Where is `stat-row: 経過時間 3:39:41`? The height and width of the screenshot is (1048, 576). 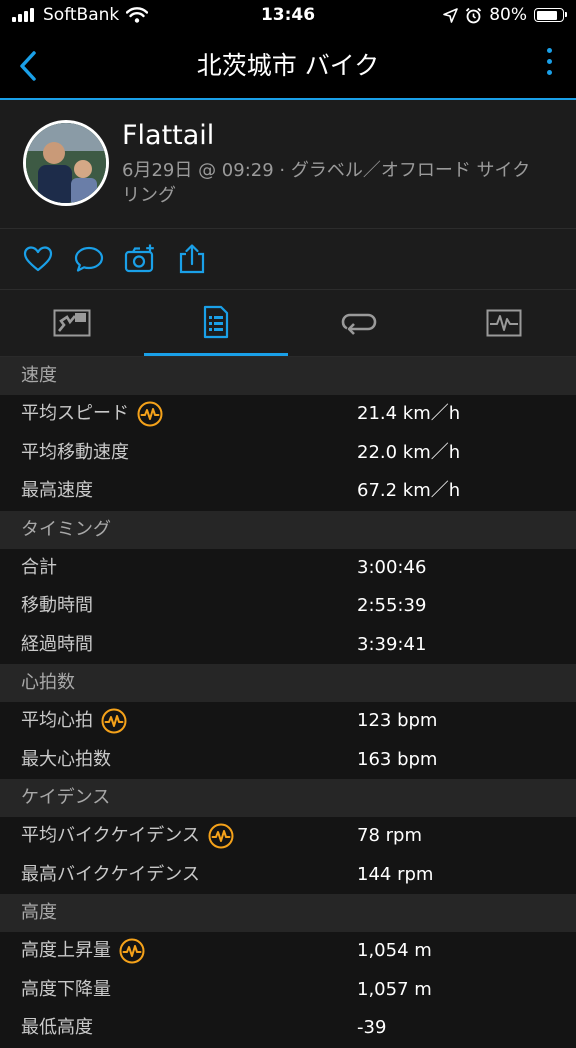 stat-row: 経過時間 3:39:41 is located at coordinates (288, 645).